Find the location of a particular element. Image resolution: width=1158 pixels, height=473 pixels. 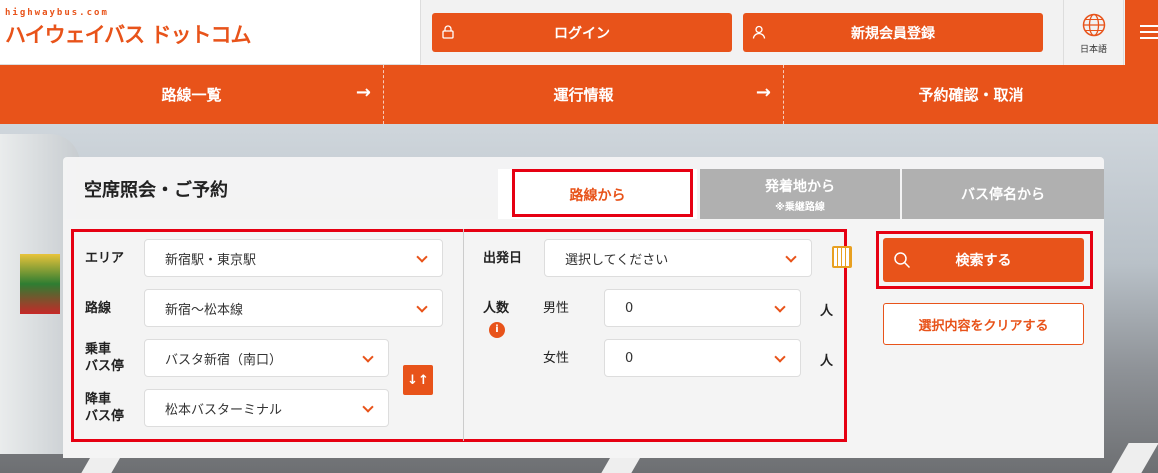

form-divider is located at coordinates (463, 335).